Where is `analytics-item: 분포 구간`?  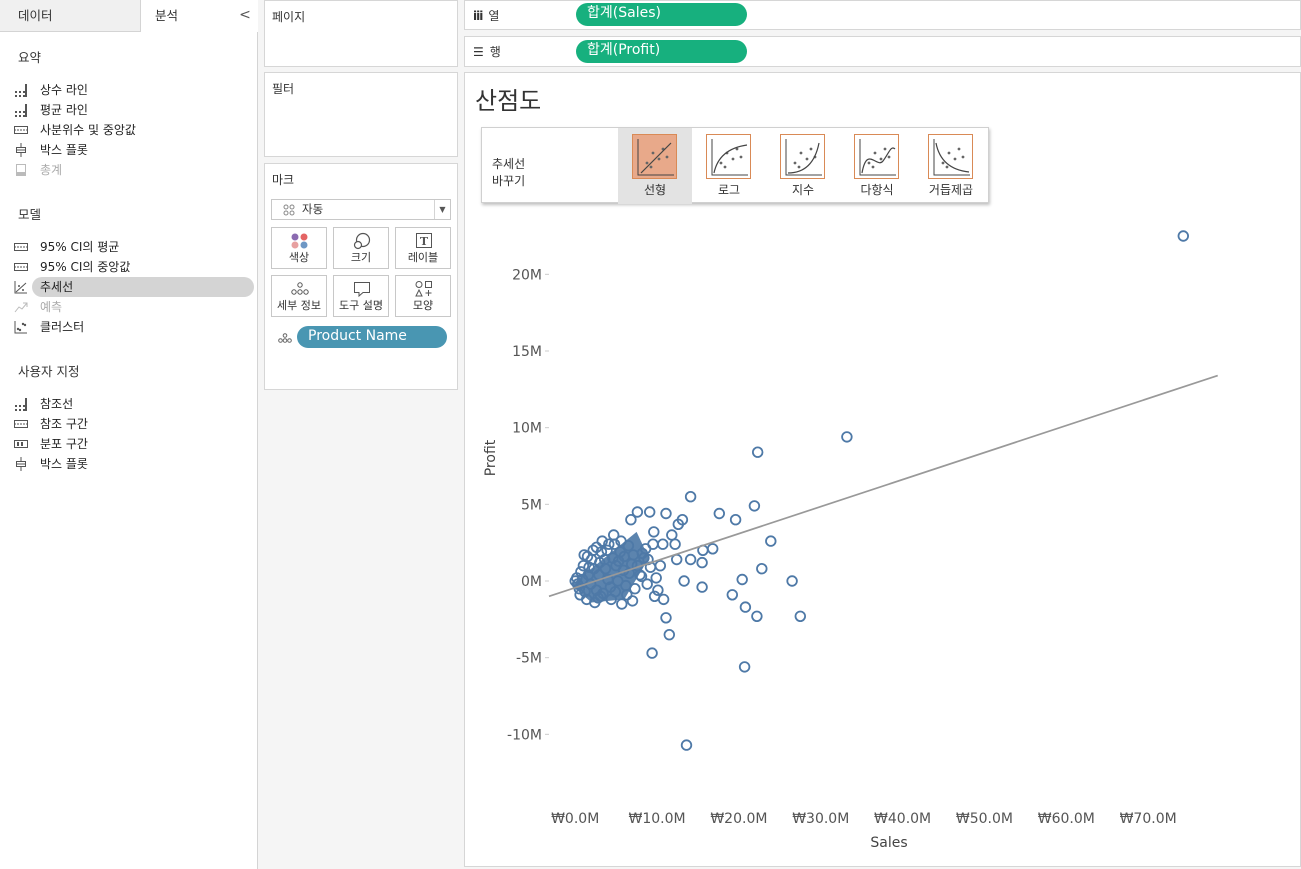 analytics-item: 분포 구간 is located at coordinates (134, 444).